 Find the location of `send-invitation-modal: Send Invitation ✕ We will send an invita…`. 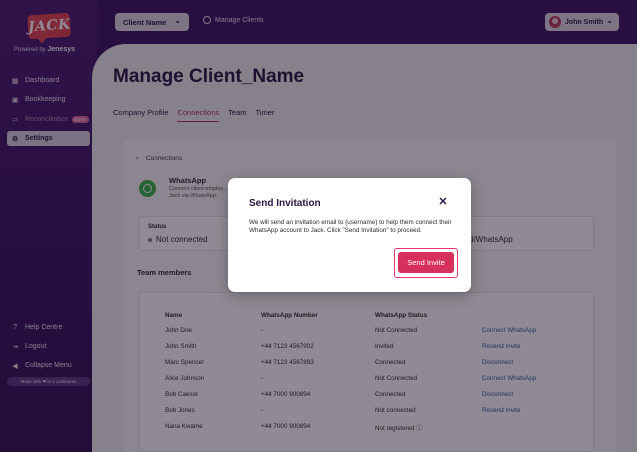

send-invitation-modal: Send Invitation ✕ We will send an invita… is located at coordinates (349, 235).